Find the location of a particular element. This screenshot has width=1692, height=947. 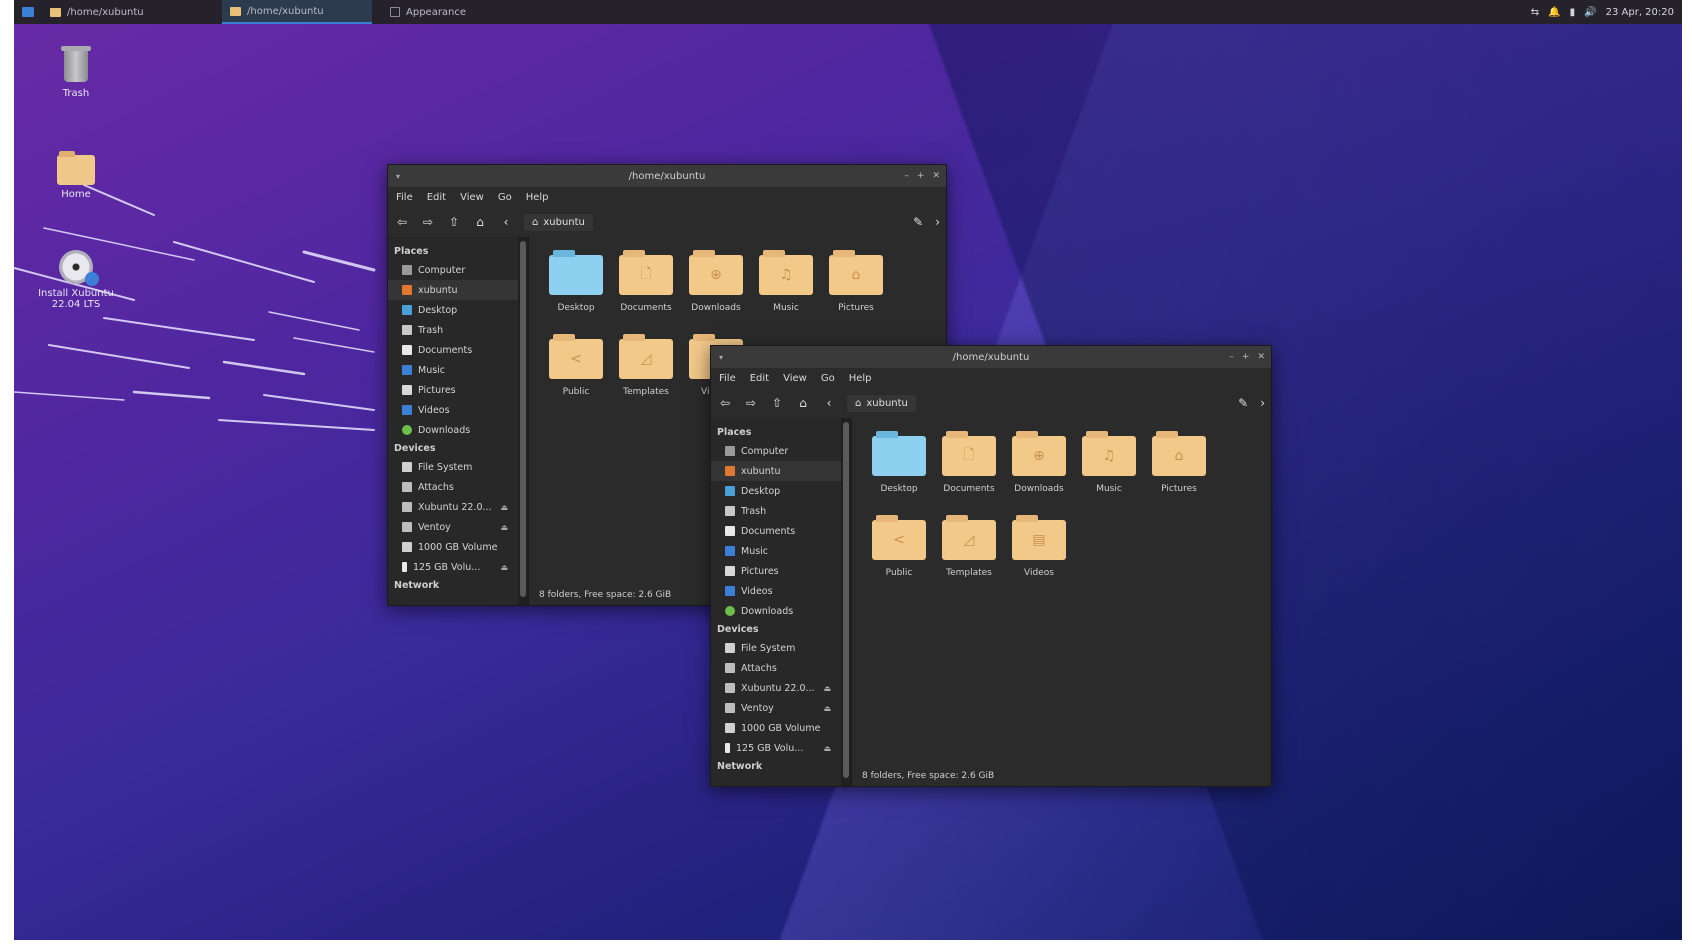

desktop-icon-home: Home is located at coordinates (76, 175).